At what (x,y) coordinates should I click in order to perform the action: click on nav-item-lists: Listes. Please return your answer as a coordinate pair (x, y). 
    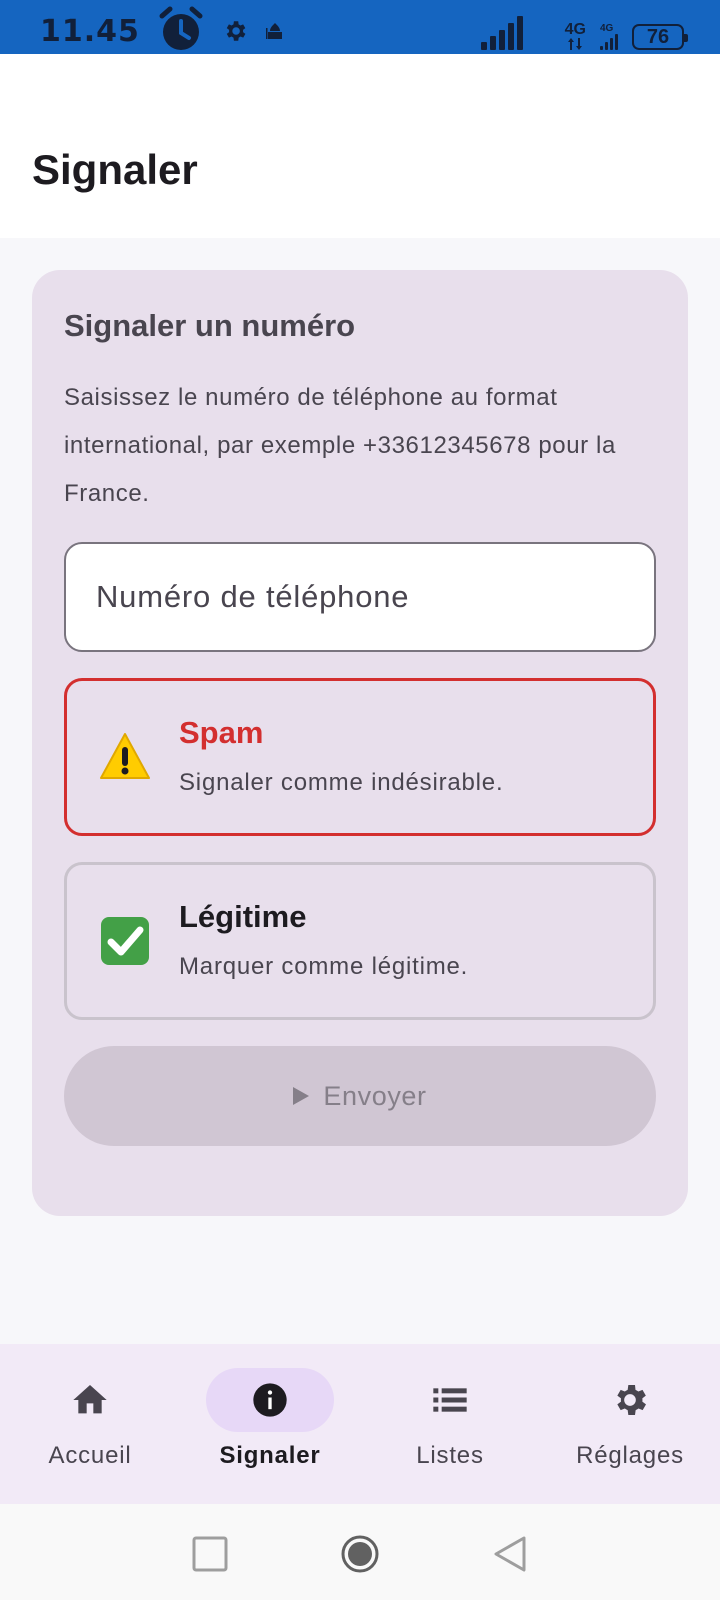
    Looking at the image, I should click on (450, 1424).